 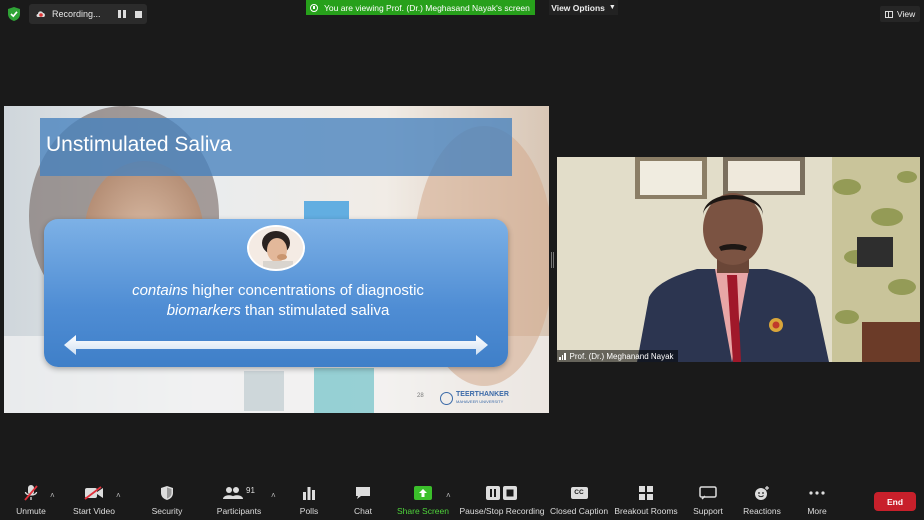 What do you see at coordinates (94, 511) in the screenshot?
I see `start-video-label: Start Video` at bounding box center [94, 511].